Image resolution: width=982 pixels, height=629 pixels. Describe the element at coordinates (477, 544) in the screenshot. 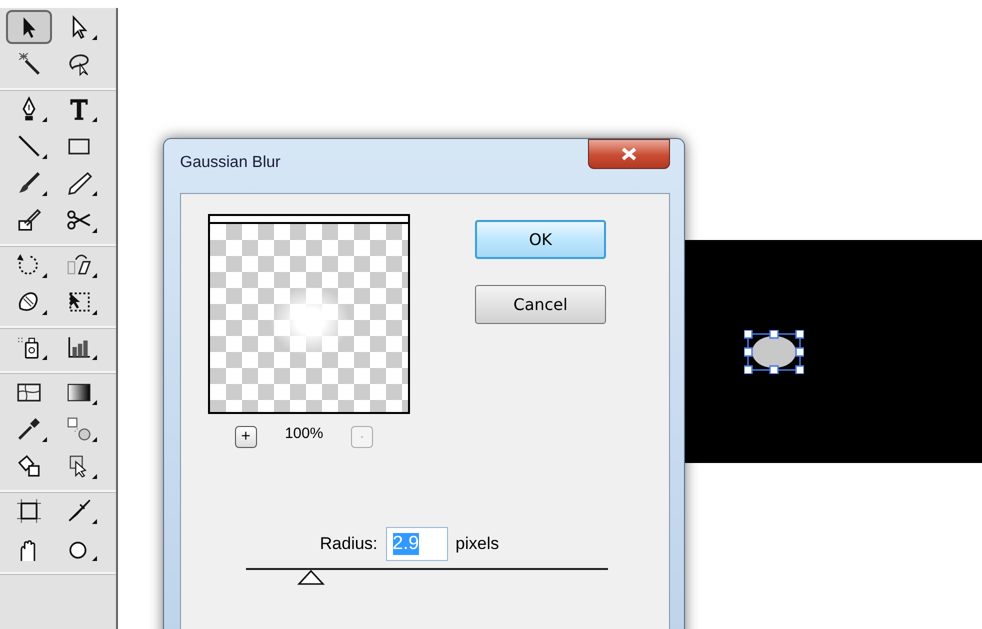

I see `unit-label: pixels` at that location.